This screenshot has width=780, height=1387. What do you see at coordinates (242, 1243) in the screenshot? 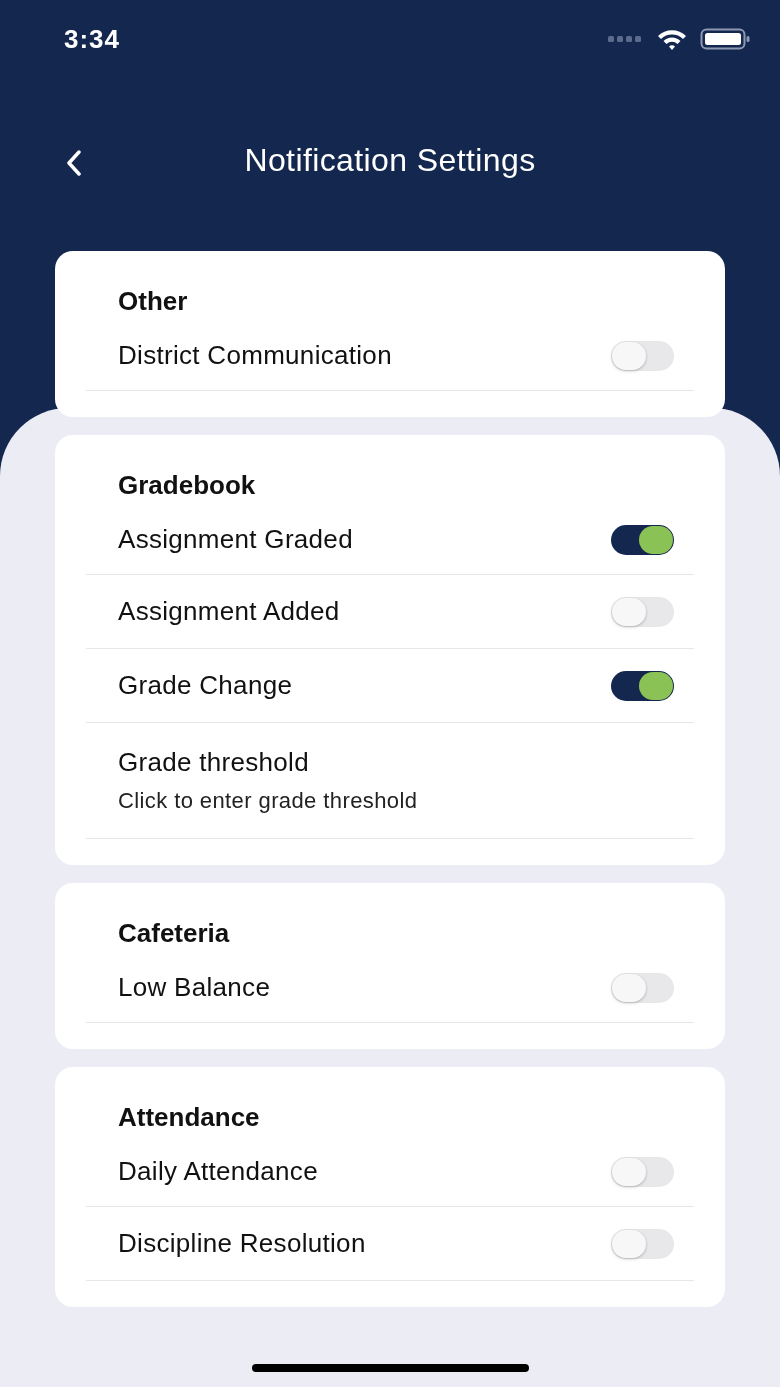
I see `setting-label: Discipline Resolution` at bounding box center [242, 1243].